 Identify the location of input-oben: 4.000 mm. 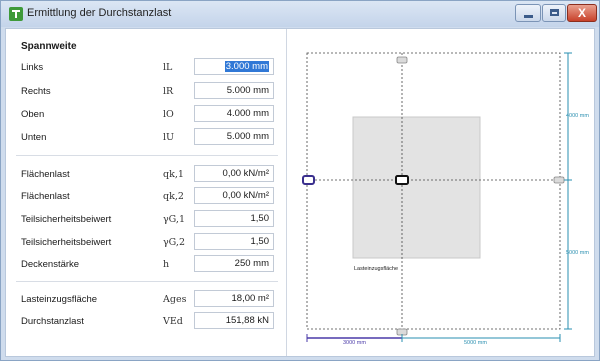
(234, 113).